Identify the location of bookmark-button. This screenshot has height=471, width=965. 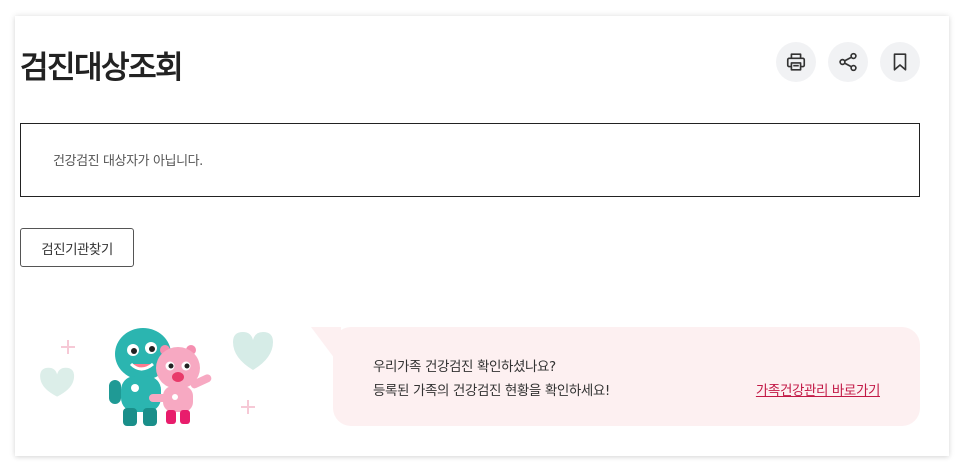
(900, 62).